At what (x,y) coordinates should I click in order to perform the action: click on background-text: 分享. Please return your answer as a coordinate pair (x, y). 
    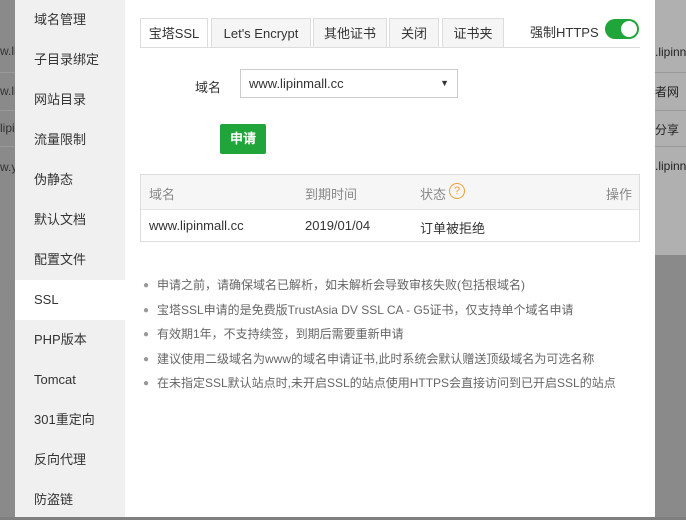
    Looking at the image, I should click on (667, 130).